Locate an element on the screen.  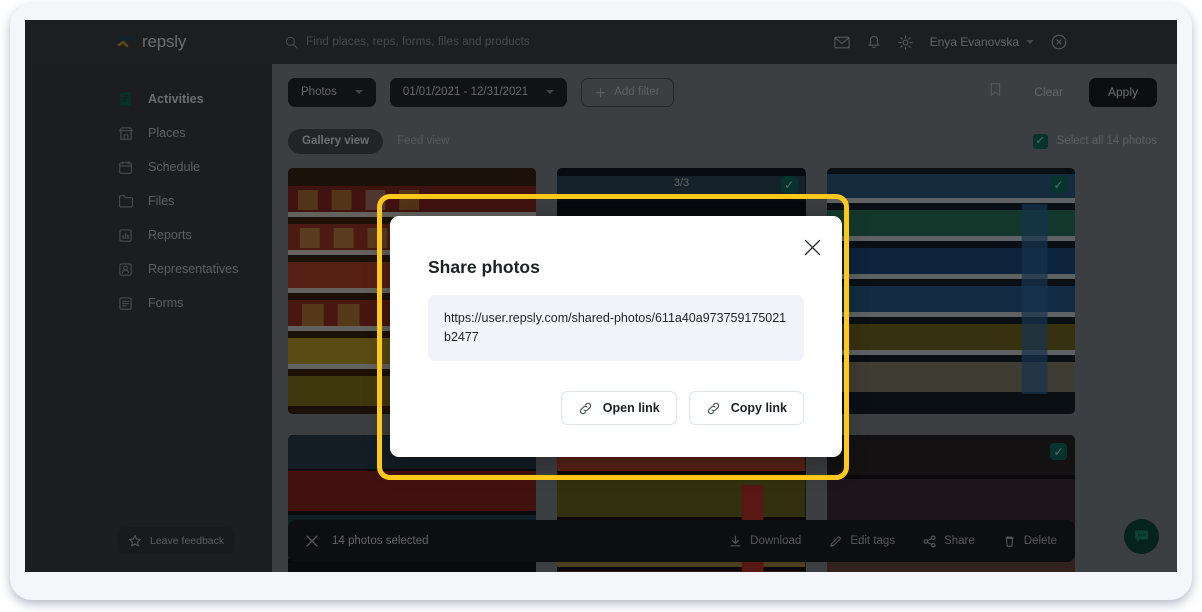
date-range-label: 01/01/2021 - 12/31/2021 is located at coordinates (465, 92).